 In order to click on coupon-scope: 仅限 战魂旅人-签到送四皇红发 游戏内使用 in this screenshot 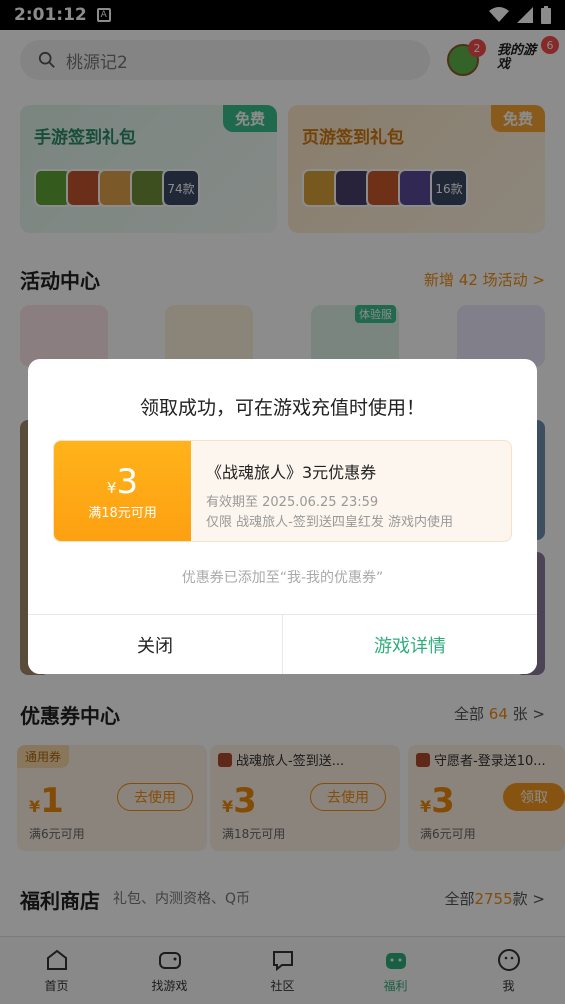, I will do `click(329, 522)`.